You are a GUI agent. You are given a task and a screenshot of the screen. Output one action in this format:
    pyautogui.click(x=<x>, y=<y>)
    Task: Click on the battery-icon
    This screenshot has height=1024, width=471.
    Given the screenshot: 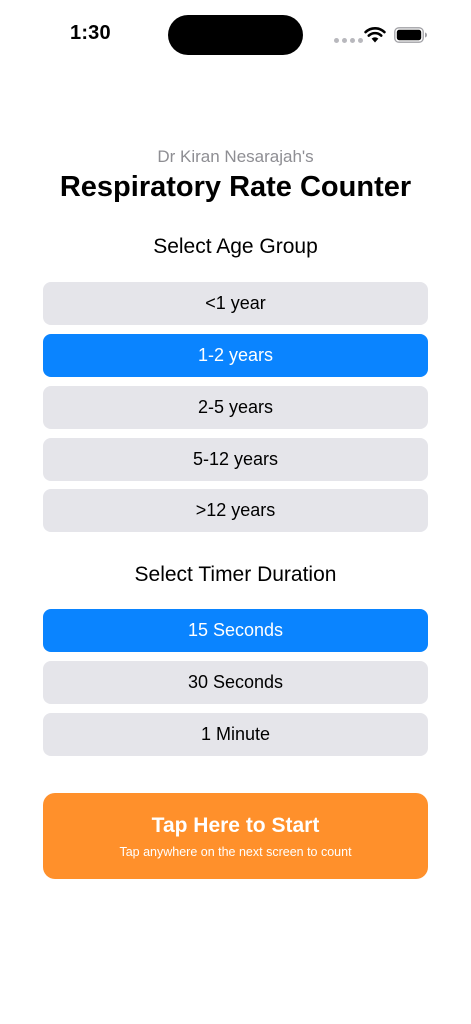 What is the action you would take?
    pyautogui.click(x=410, y=35)
    